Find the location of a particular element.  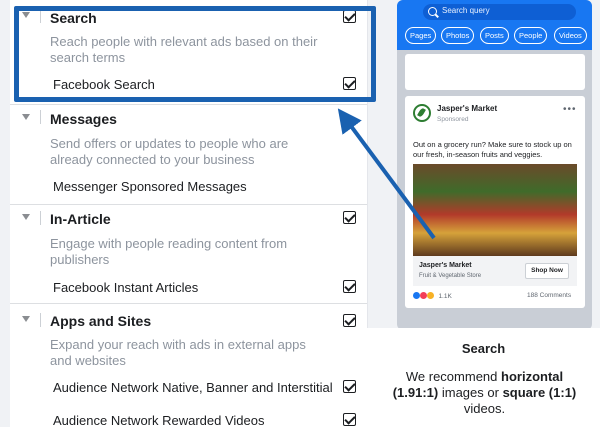

search-icon is located at coordinates (432, 11).